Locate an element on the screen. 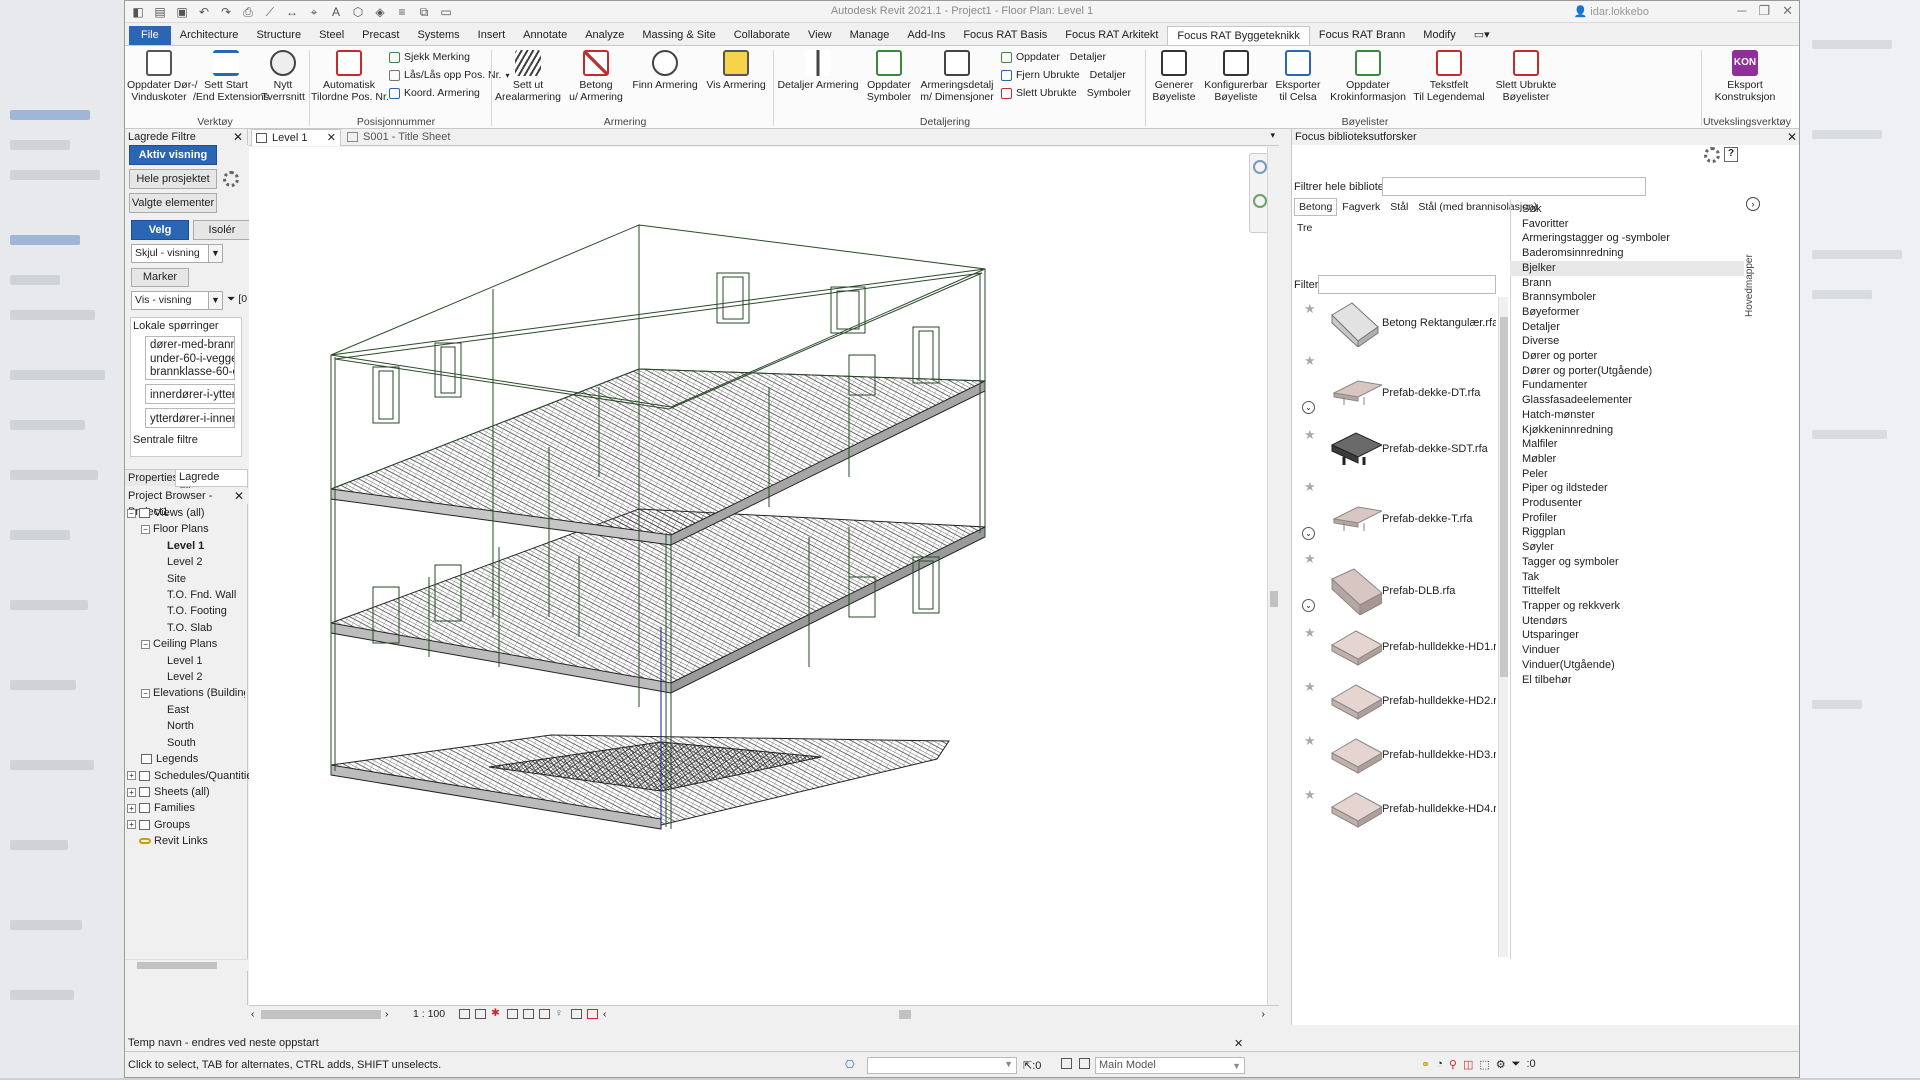 This screenshot has width=1920, height=1080. scroll-thumb is located at coordinates (1274, 599).